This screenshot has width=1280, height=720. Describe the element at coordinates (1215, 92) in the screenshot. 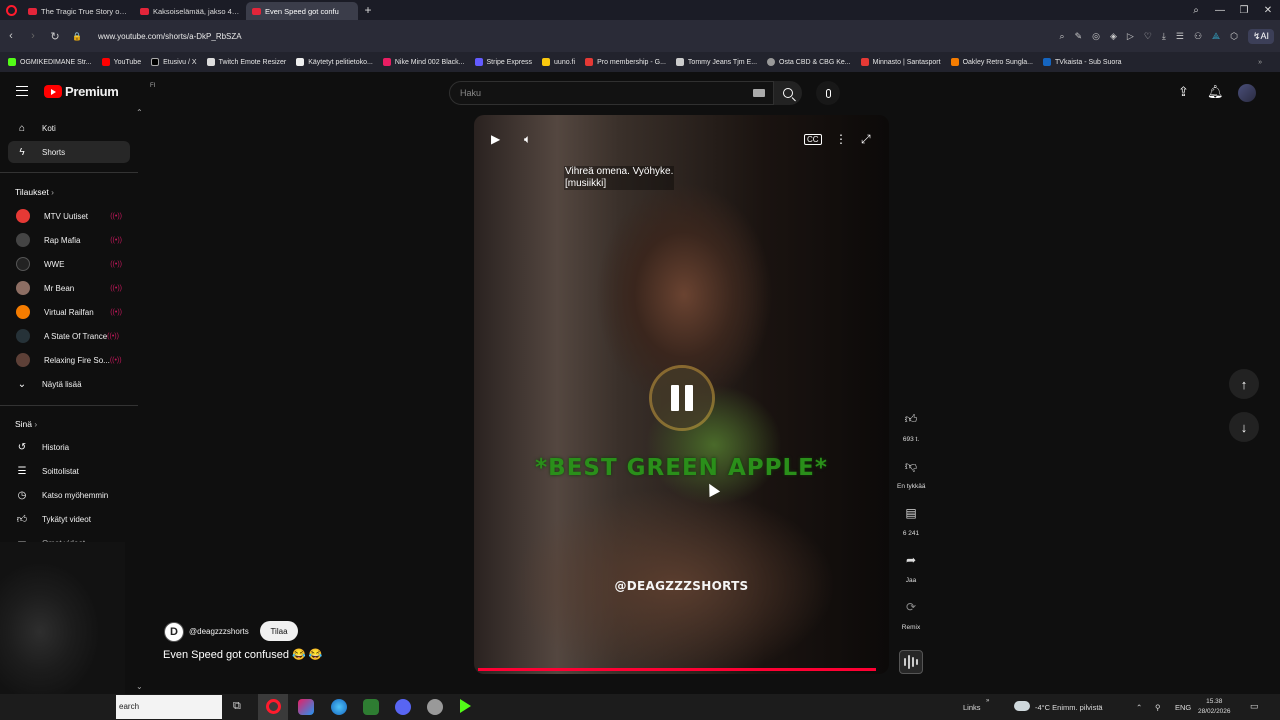

I see `notifications-bell-icon: 🔔︎` at that location.